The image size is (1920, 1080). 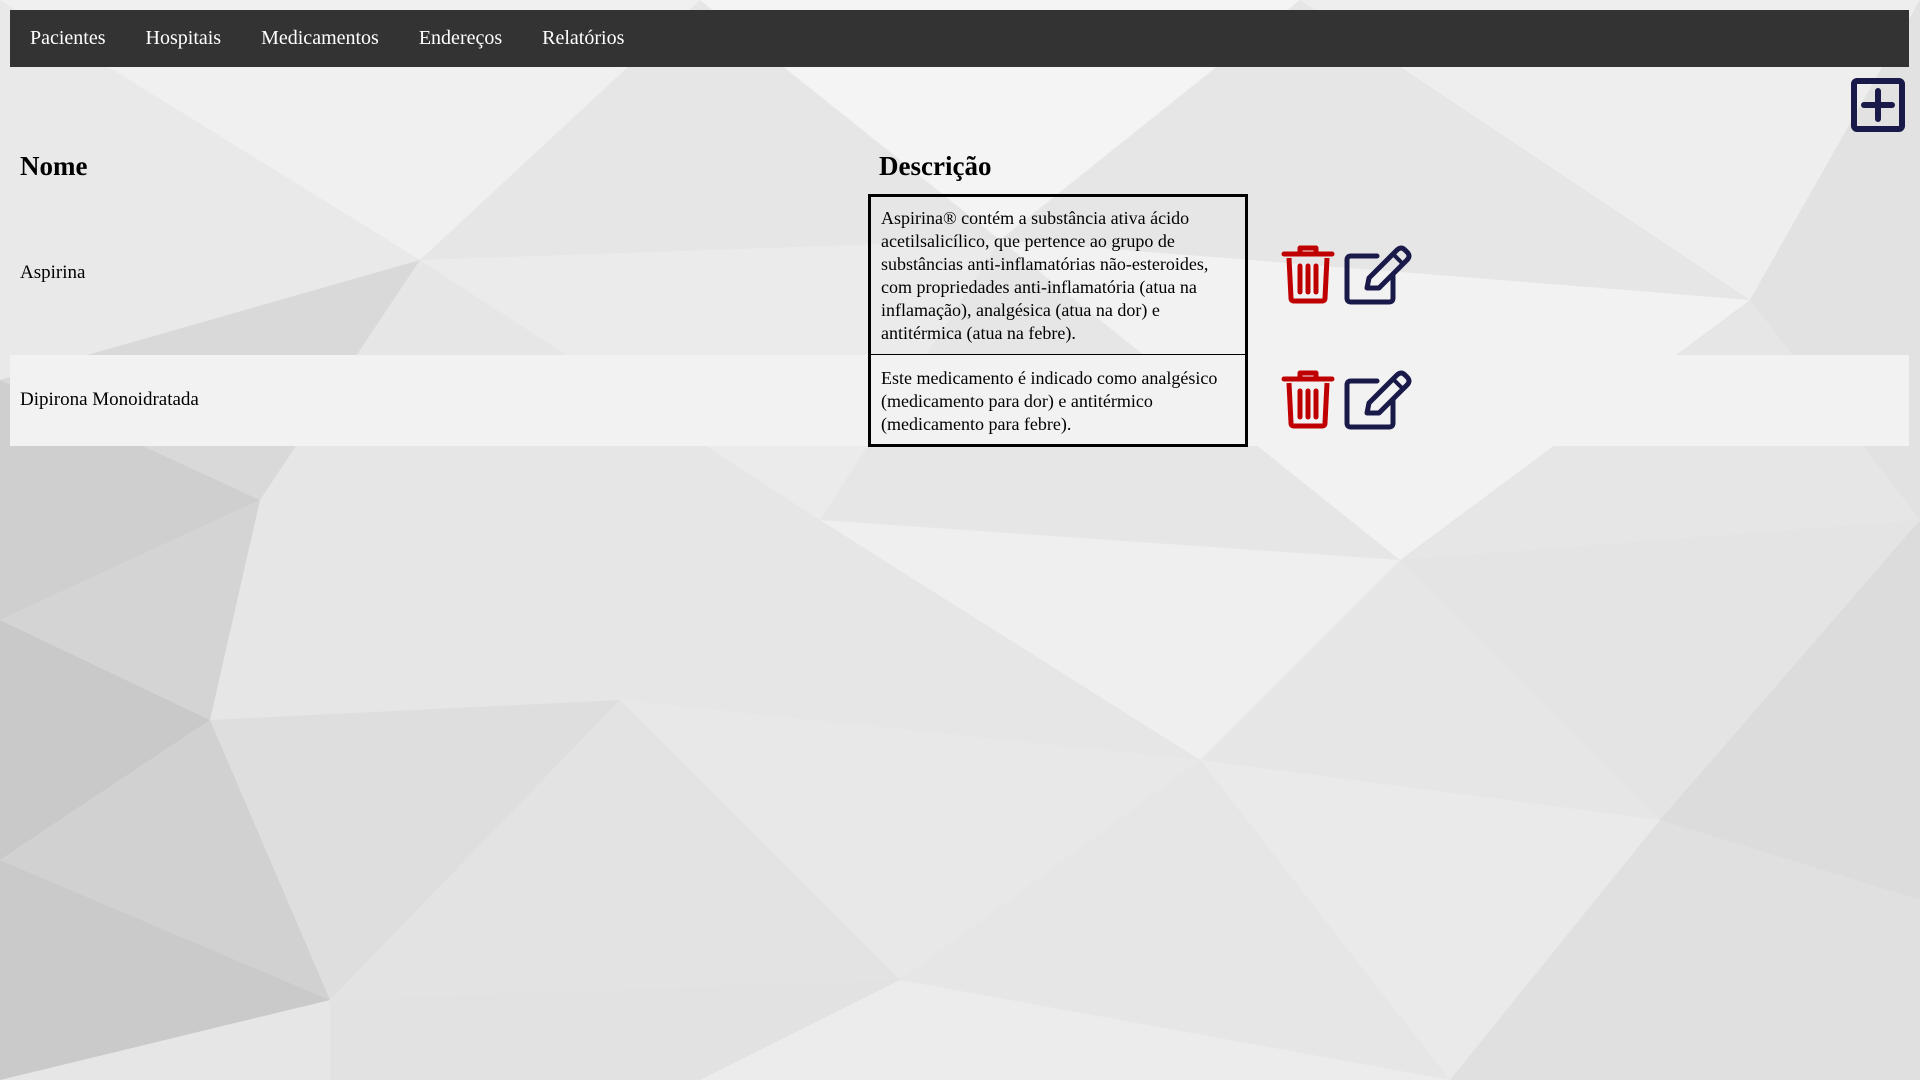 I want to click on nav-item-relatorios: Relatórios, so click(x=583, y=38).